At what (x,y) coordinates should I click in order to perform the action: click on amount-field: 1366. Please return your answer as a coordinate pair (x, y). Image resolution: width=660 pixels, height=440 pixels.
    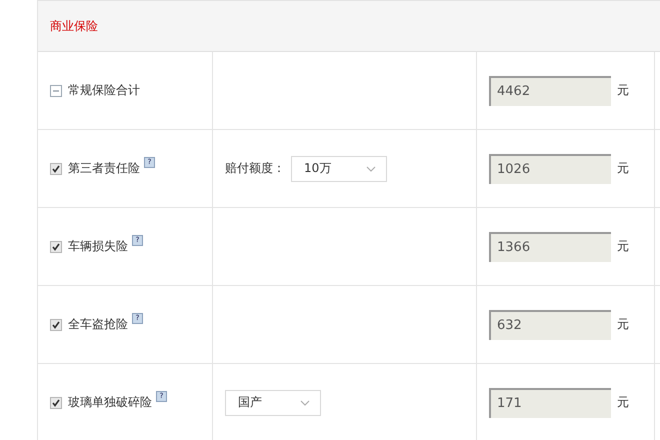
    Looking at the image, I should click on (550, 247).